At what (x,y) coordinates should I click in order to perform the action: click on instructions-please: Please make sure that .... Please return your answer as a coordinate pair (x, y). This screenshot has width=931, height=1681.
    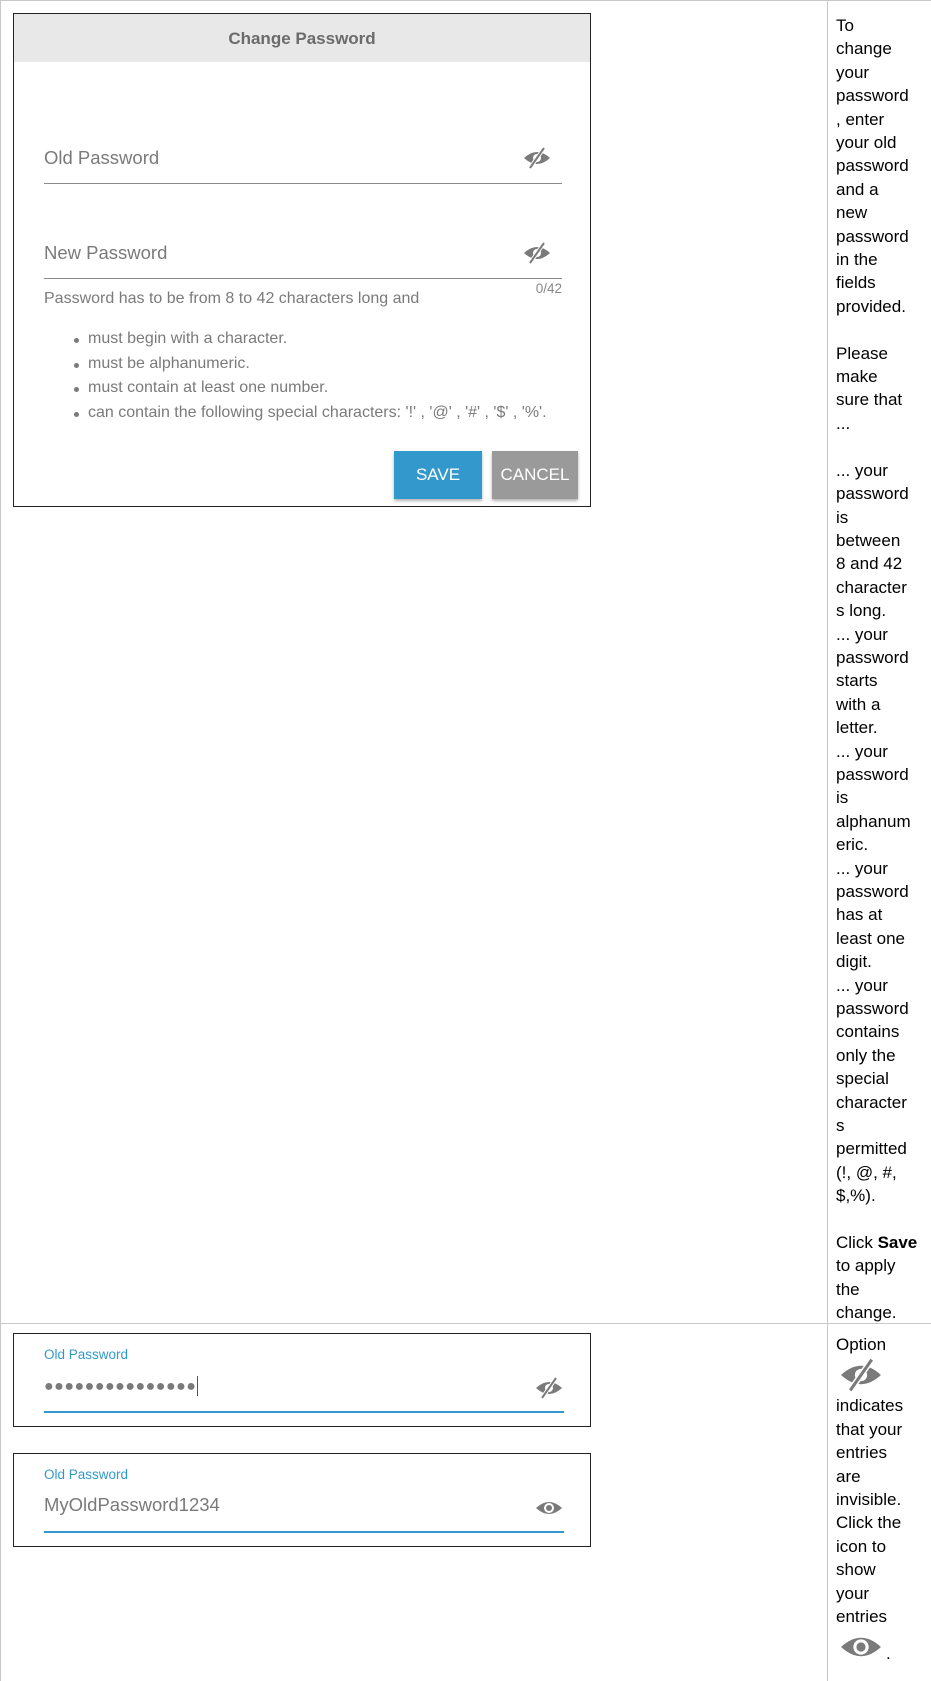
    Looking at the image, I should click on (869, 388).